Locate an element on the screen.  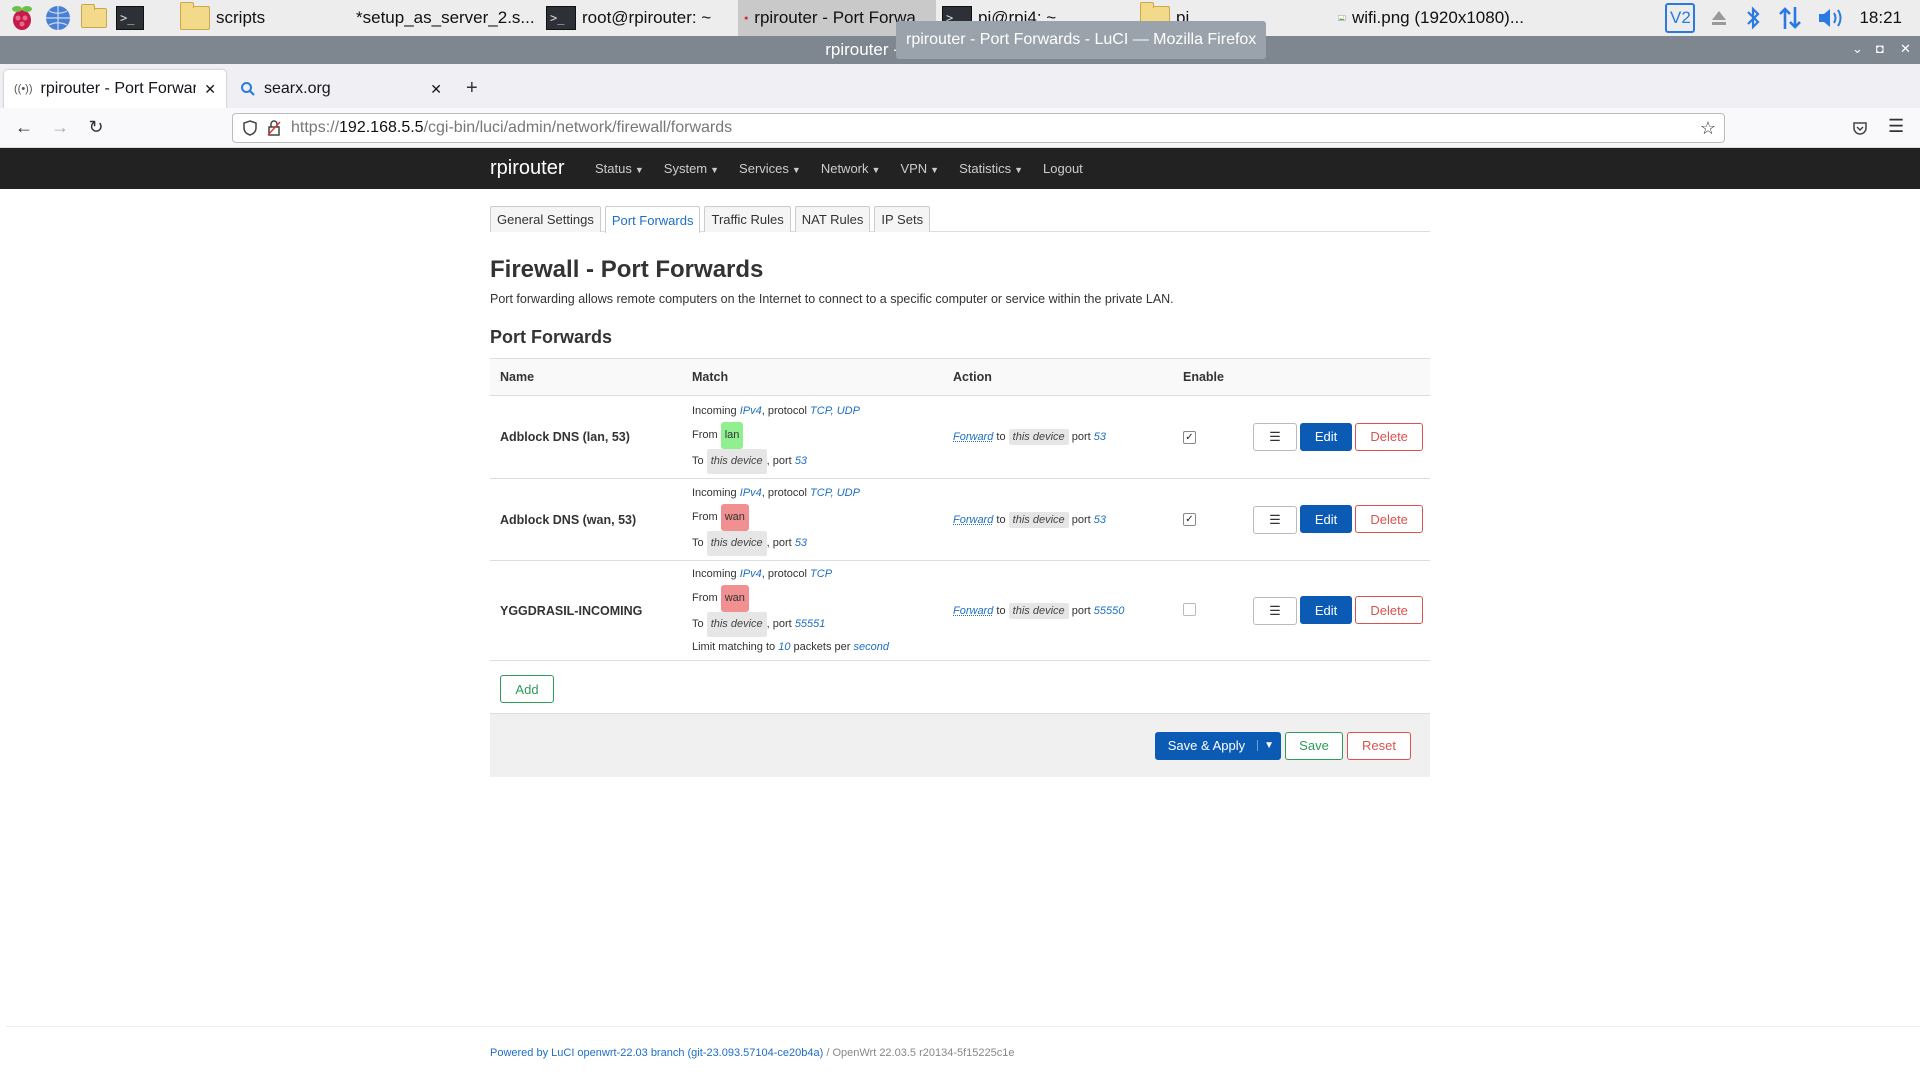
action-forward: Forward is located at coordinates (973, 611).